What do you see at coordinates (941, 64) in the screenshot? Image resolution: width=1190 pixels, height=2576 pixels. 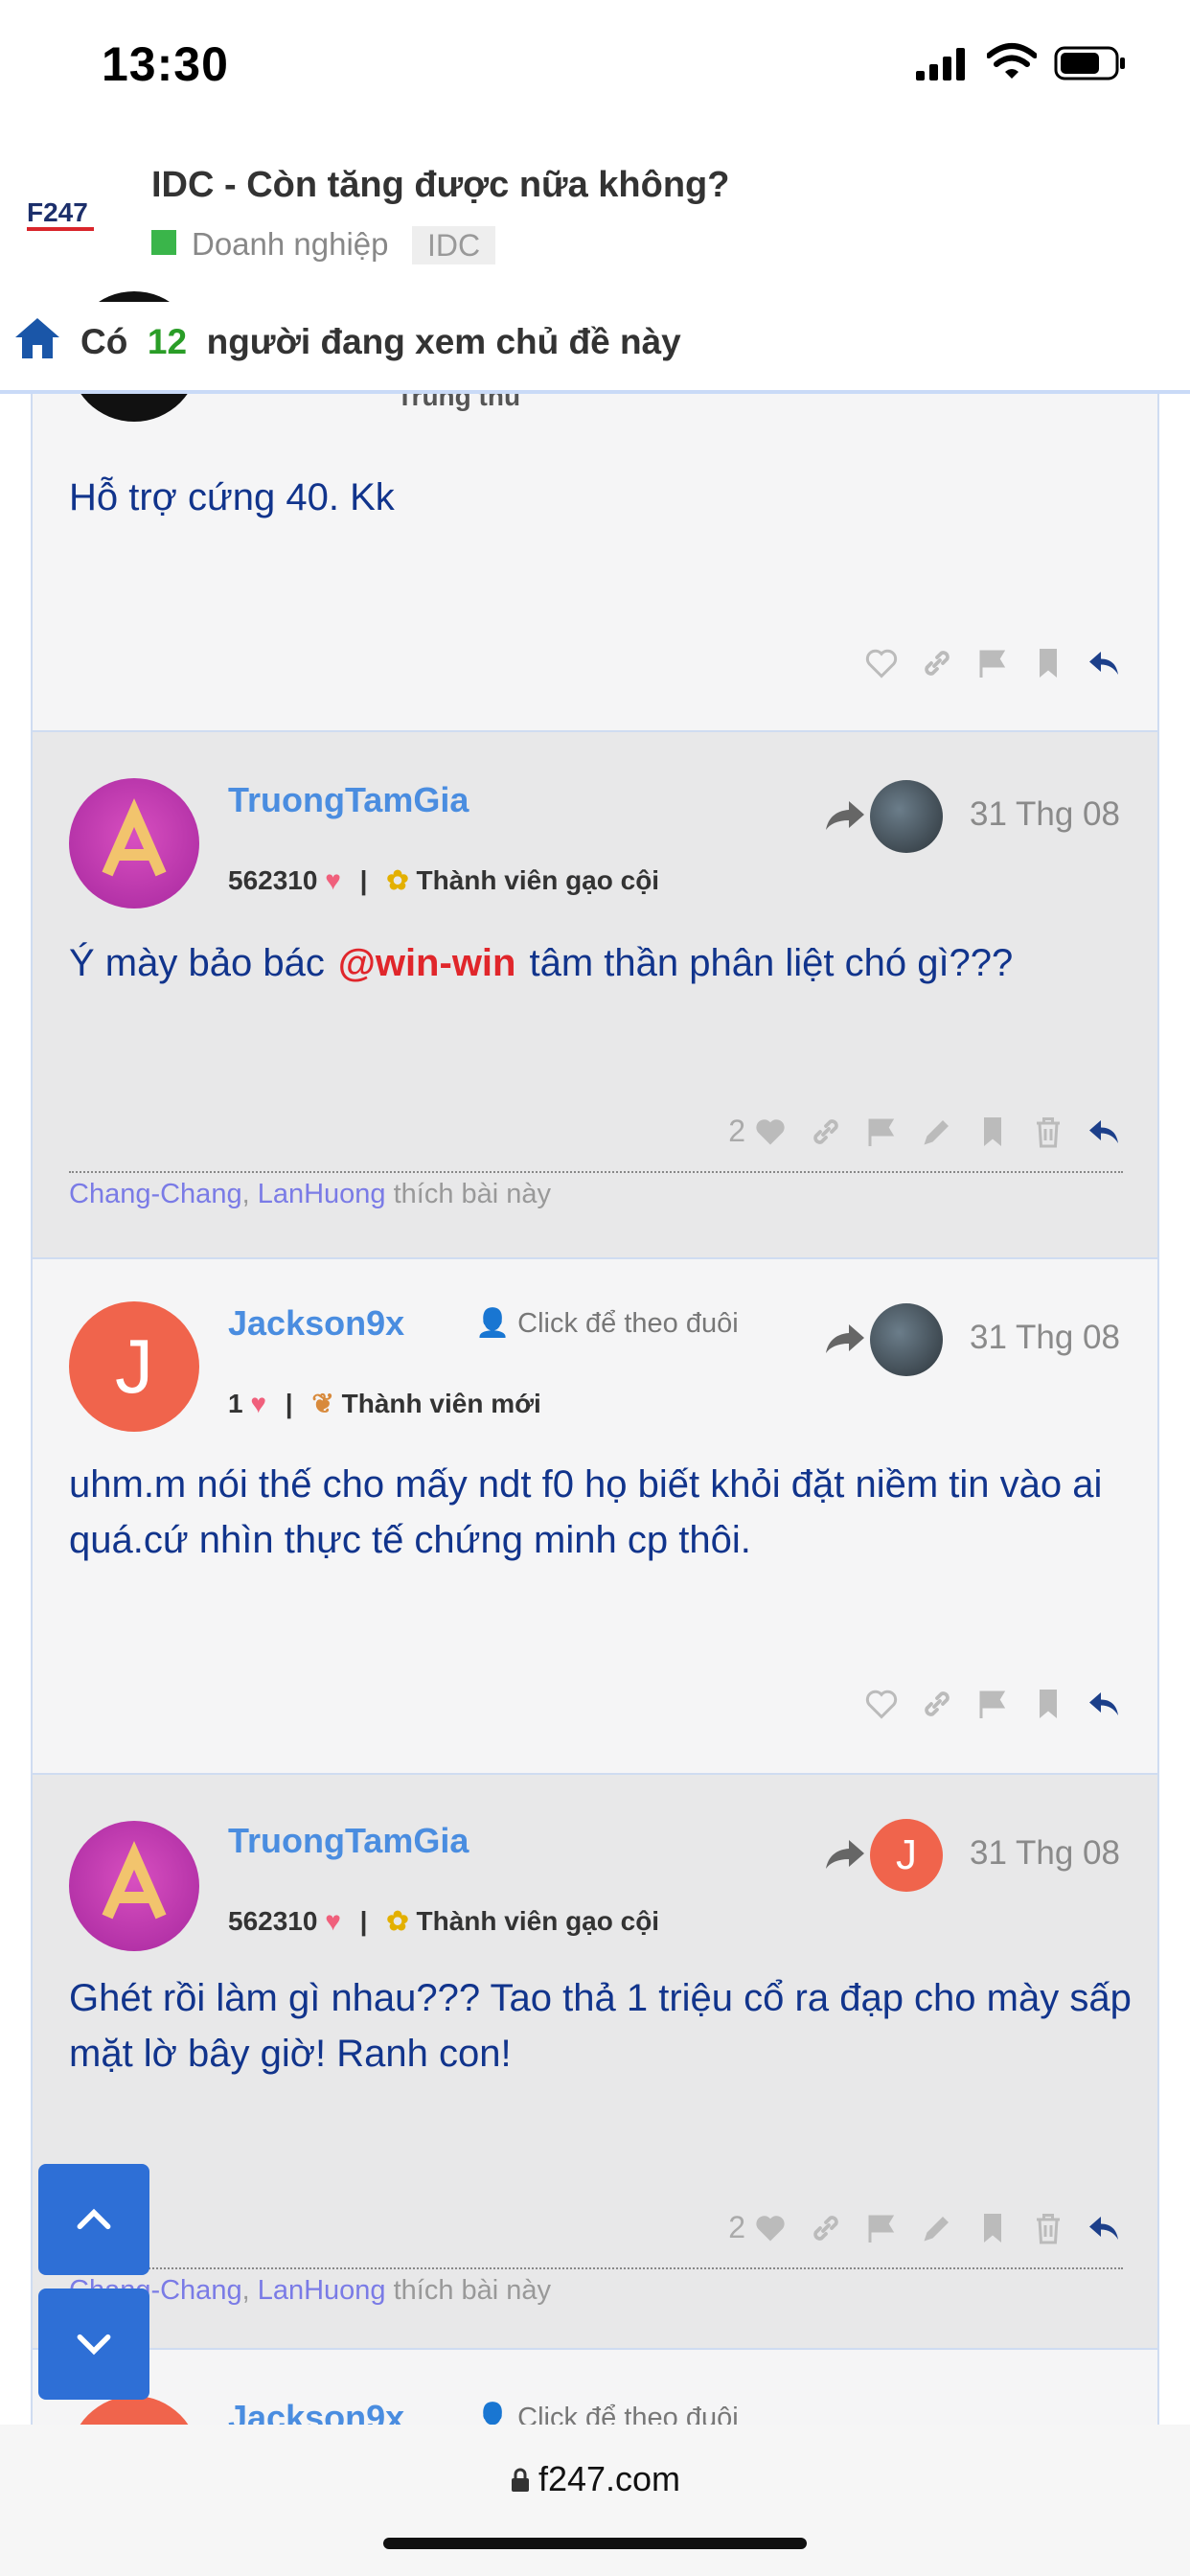 I see `cellular-signal-icon` at bounding box center [941, 64].